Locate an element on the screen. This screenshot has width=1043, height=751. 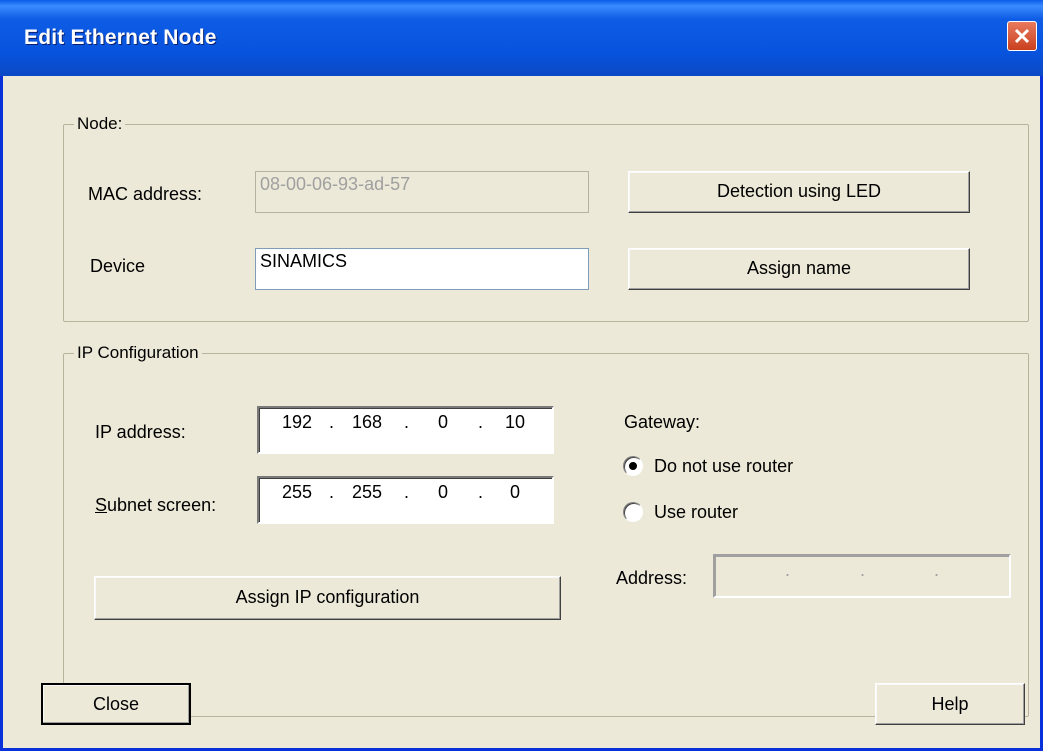
subnet-octet-2: 255 is located at coordinates (367, 492).